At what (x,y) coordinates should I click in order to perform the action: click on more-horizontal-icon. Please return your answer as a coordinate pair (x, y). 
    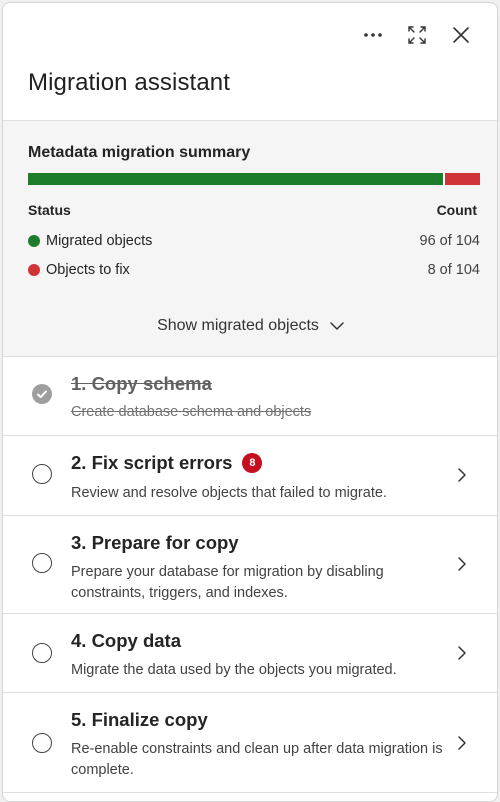
    Looking at the image, I should click on (373, 35).